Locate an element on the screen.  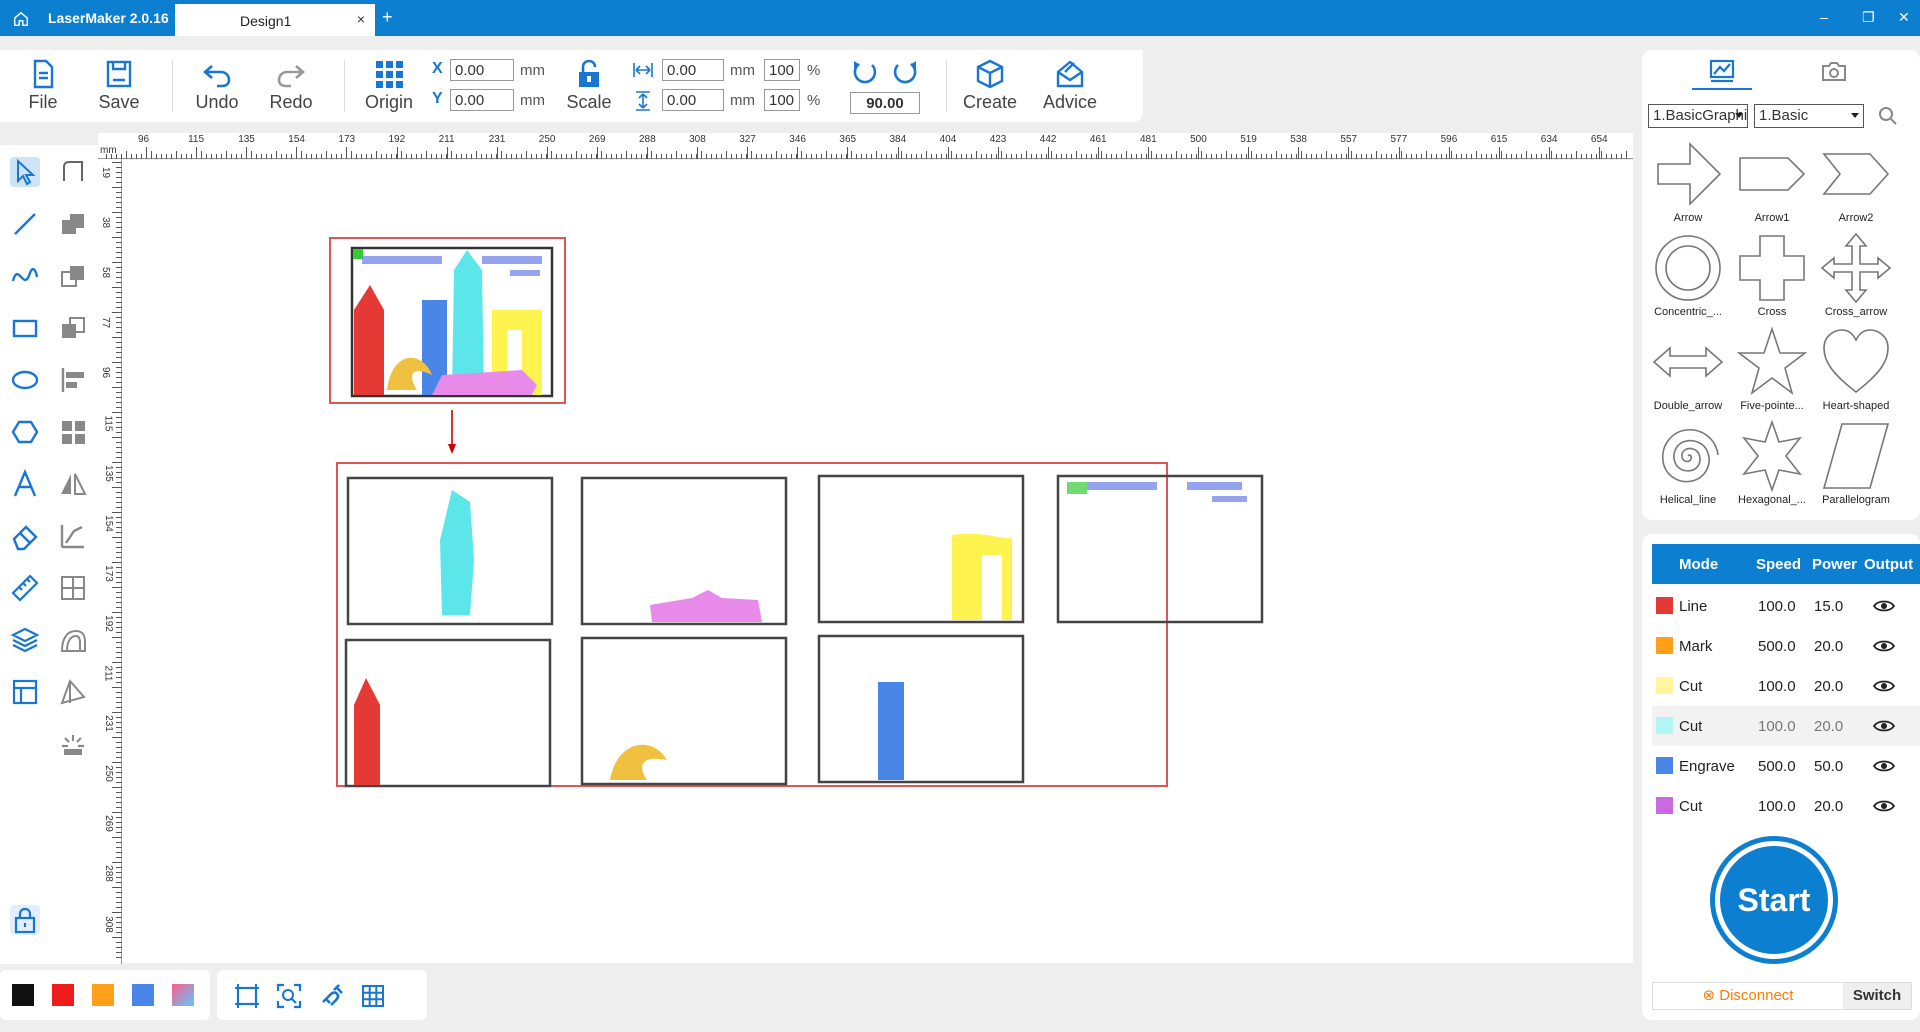
lock-tool is located at coordinates (25, 920).